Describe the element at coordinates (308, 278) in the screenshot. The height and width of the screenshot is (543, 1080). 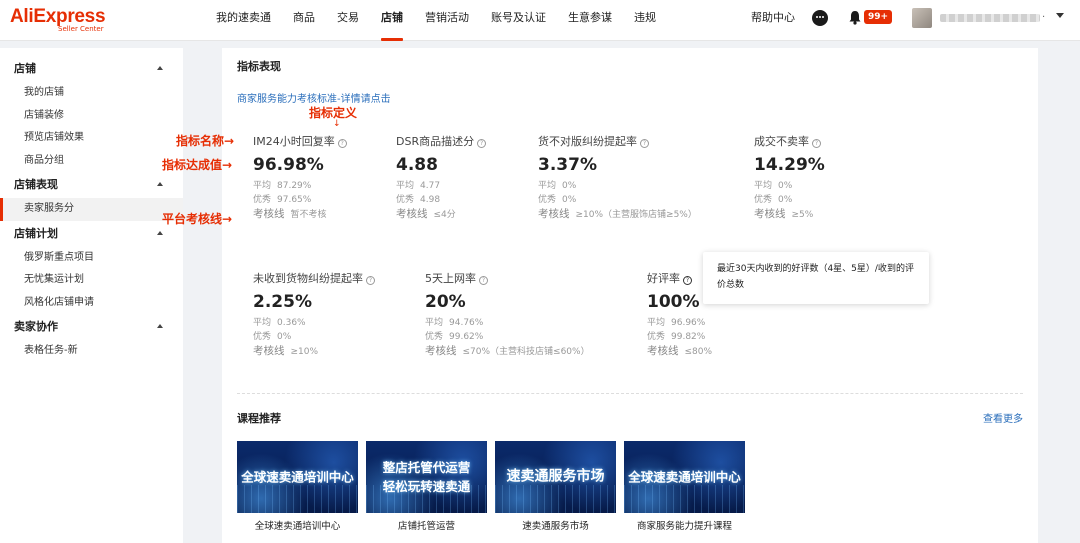
I see `metric-name: 未收到货物纠纷提起率` at that location.